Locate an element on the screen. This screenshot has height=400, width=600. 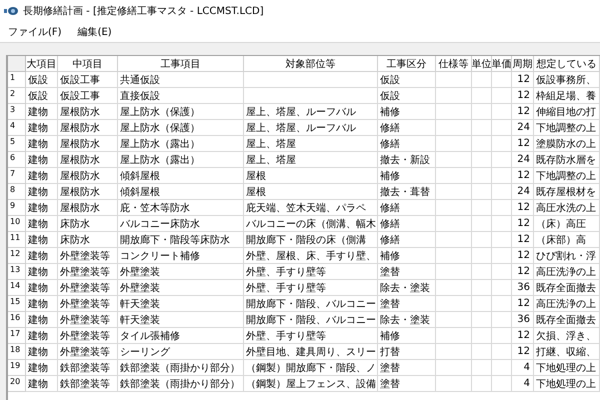
row-header: 9 is located at coordinates (17, 208).